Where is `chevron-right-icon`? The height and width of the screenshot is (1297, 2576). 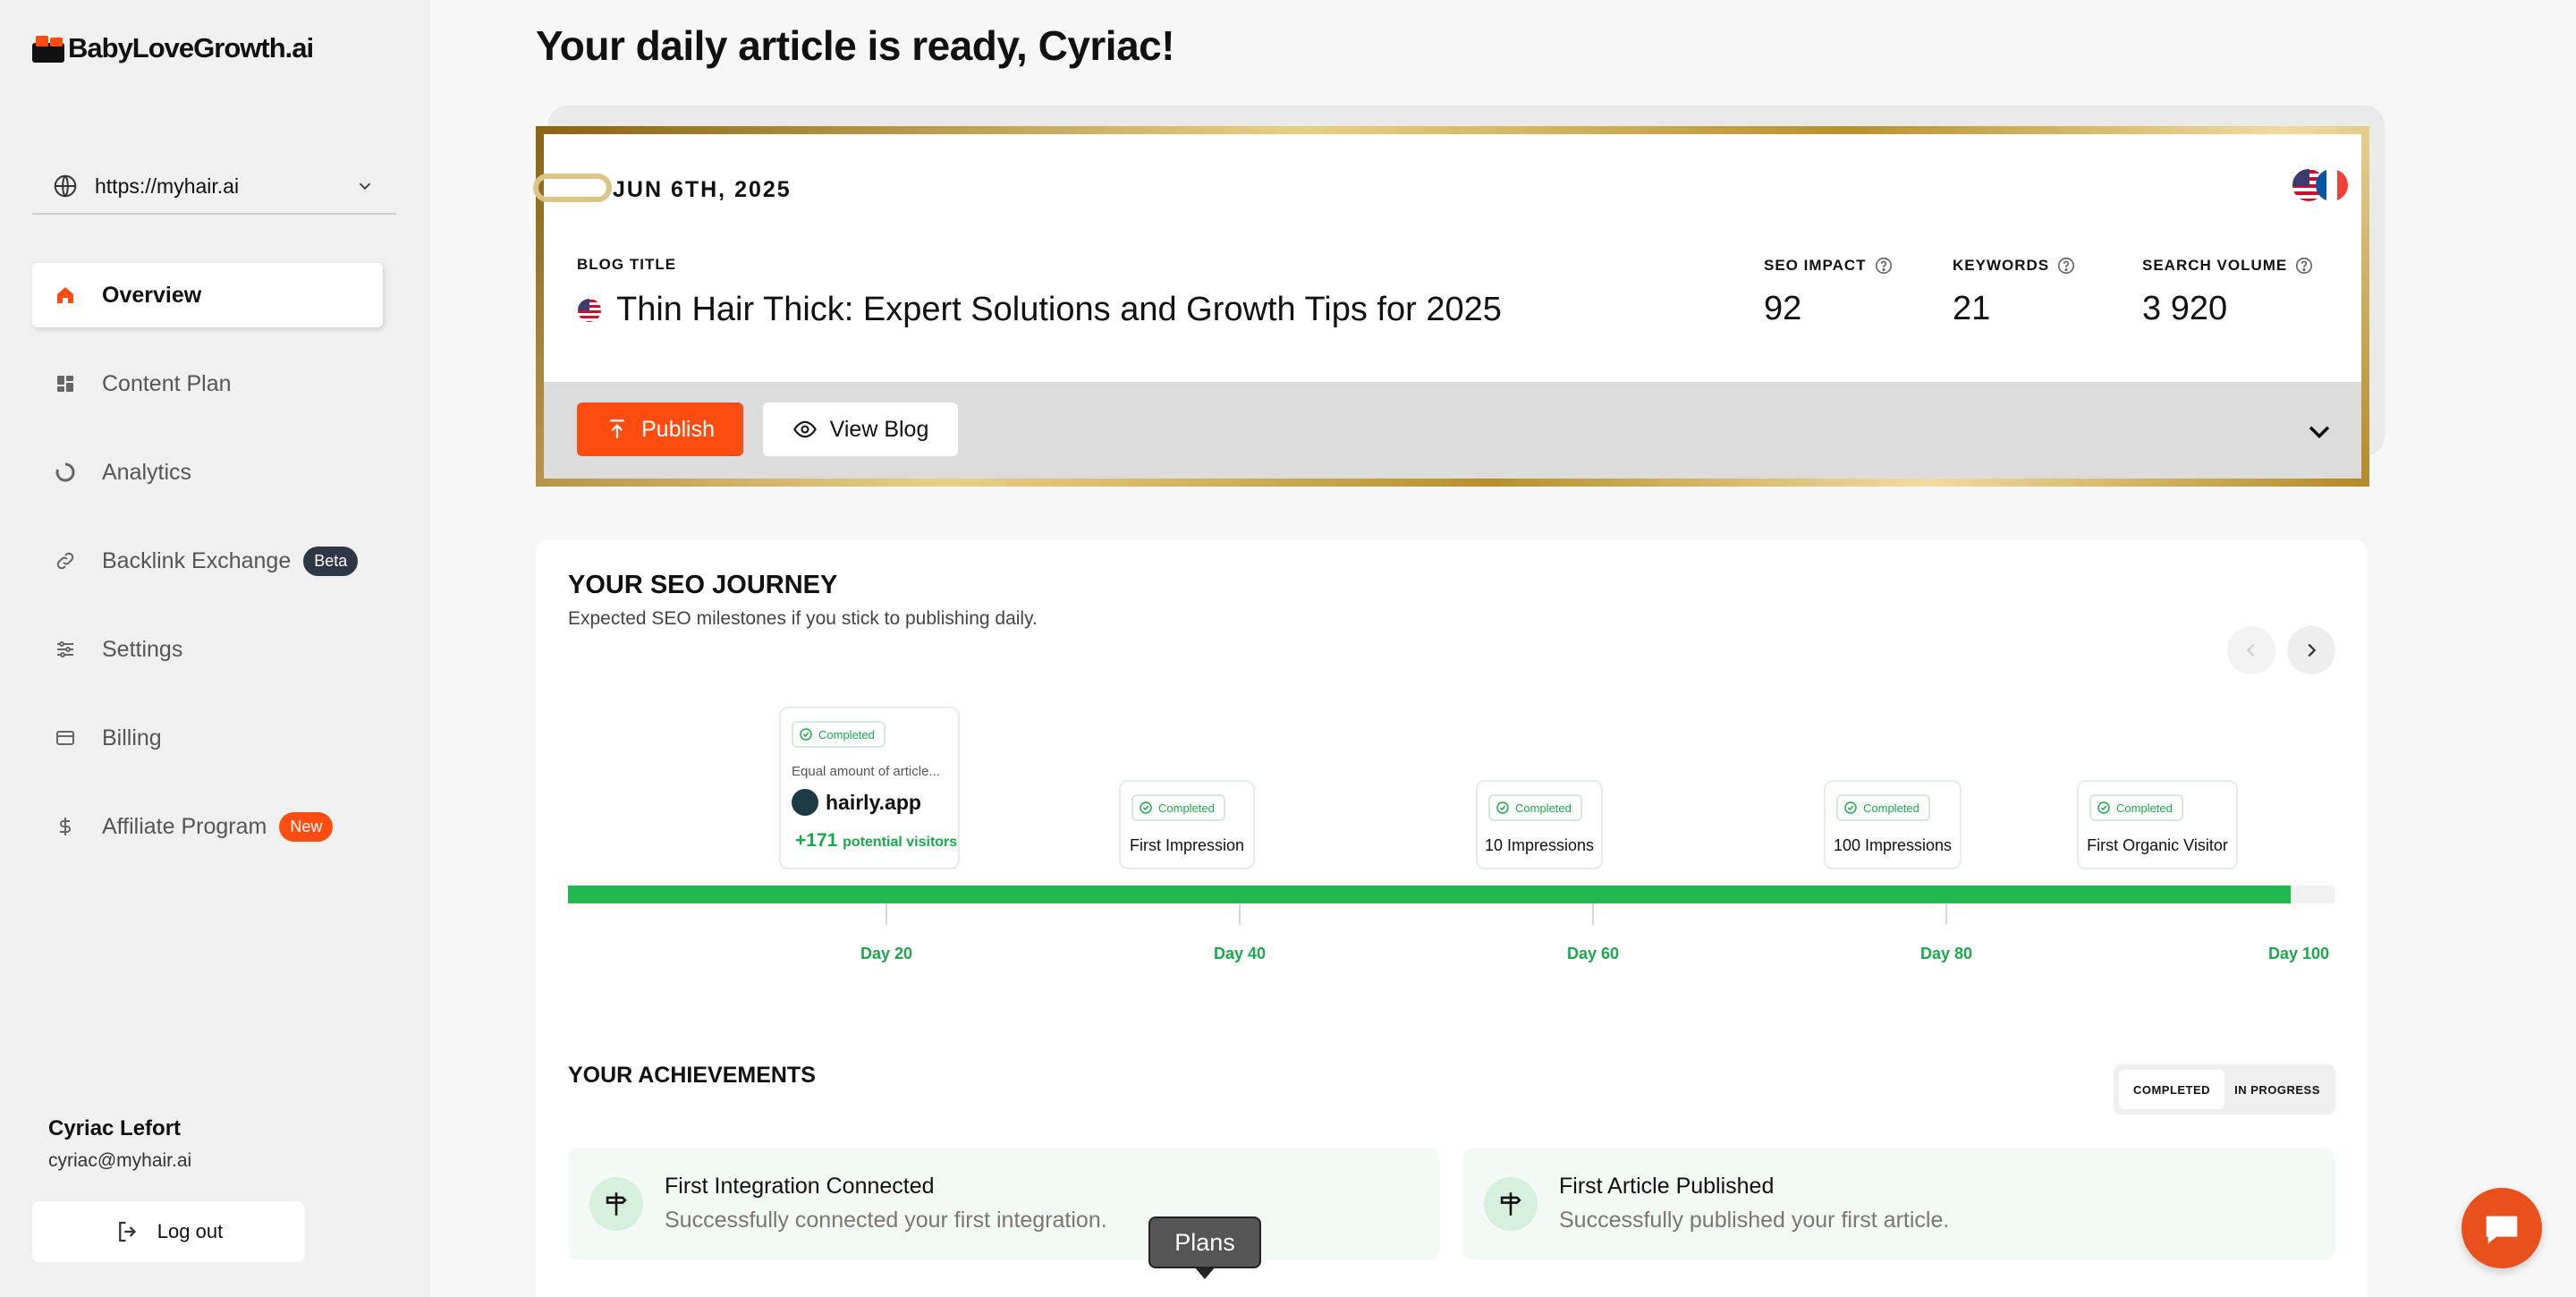
chevron-right-icon is located at coordinates (2312, 650).